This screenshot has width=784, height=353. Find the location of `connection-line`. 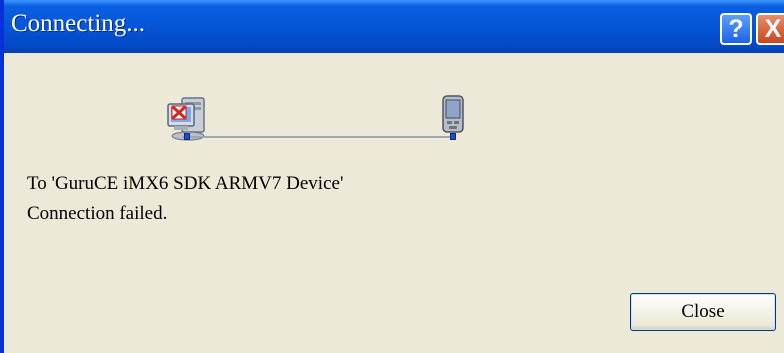

connection-line is located at coordinates (317, 137).